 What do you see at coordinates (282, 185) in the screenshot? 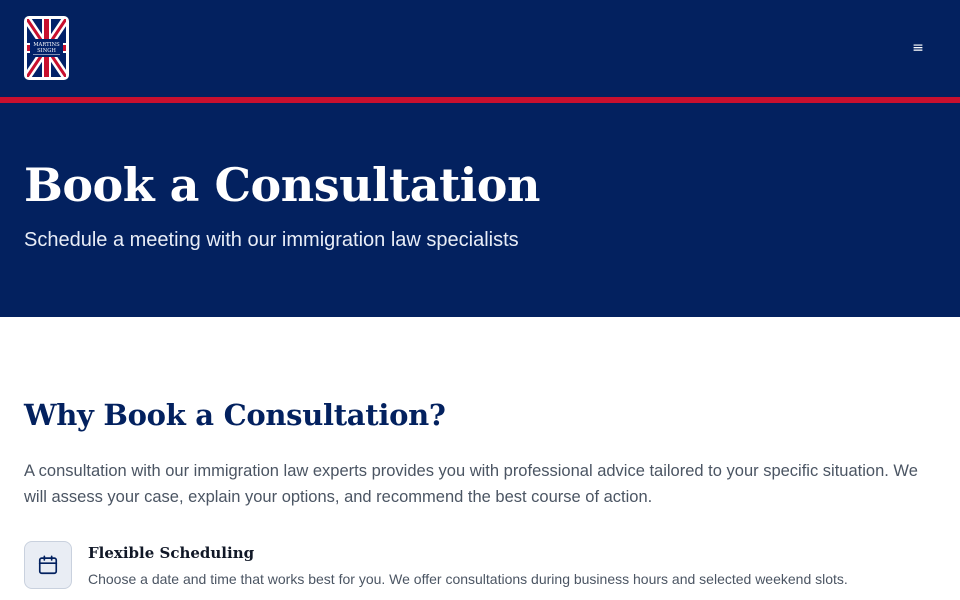
I see `page-title: Book a Consultation` at bounding box center [282, 185].